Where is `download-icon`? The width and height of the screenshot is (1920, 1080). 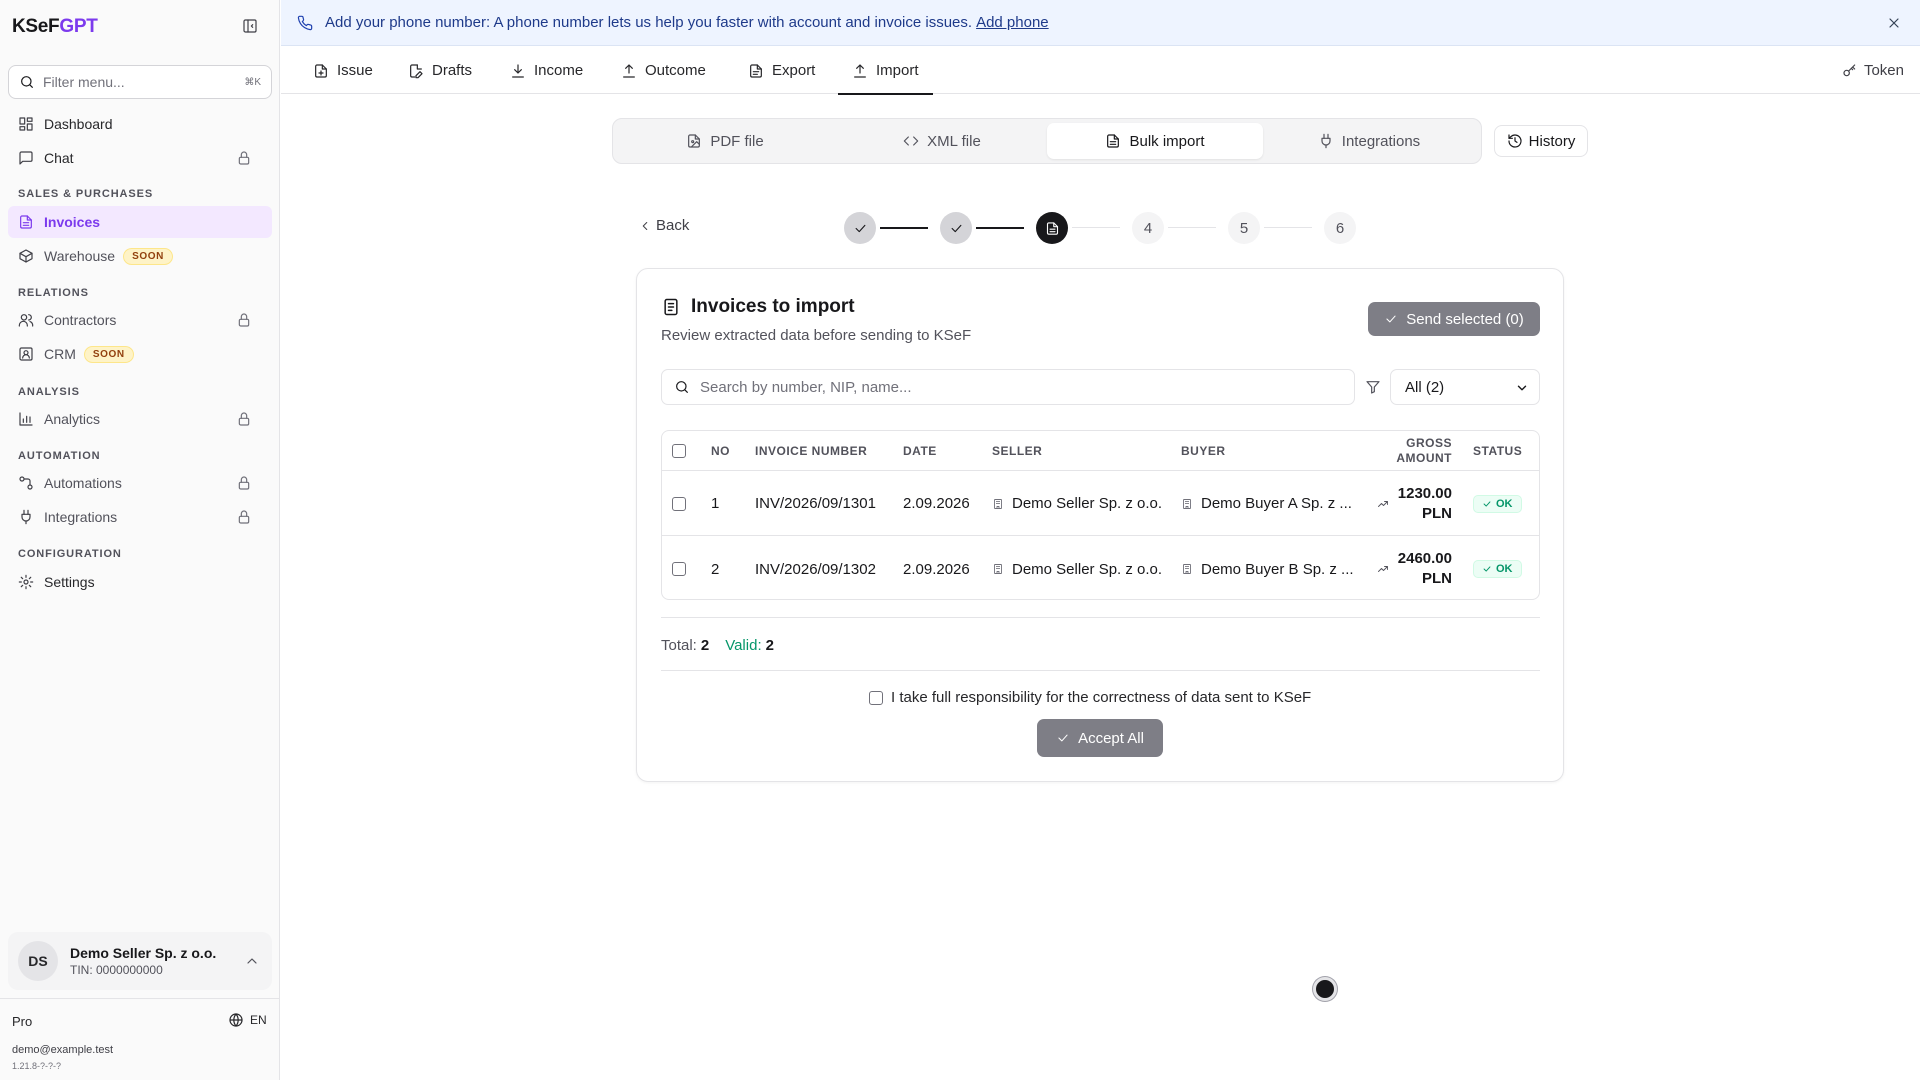
download-icon is located at coordinates (518, 70).